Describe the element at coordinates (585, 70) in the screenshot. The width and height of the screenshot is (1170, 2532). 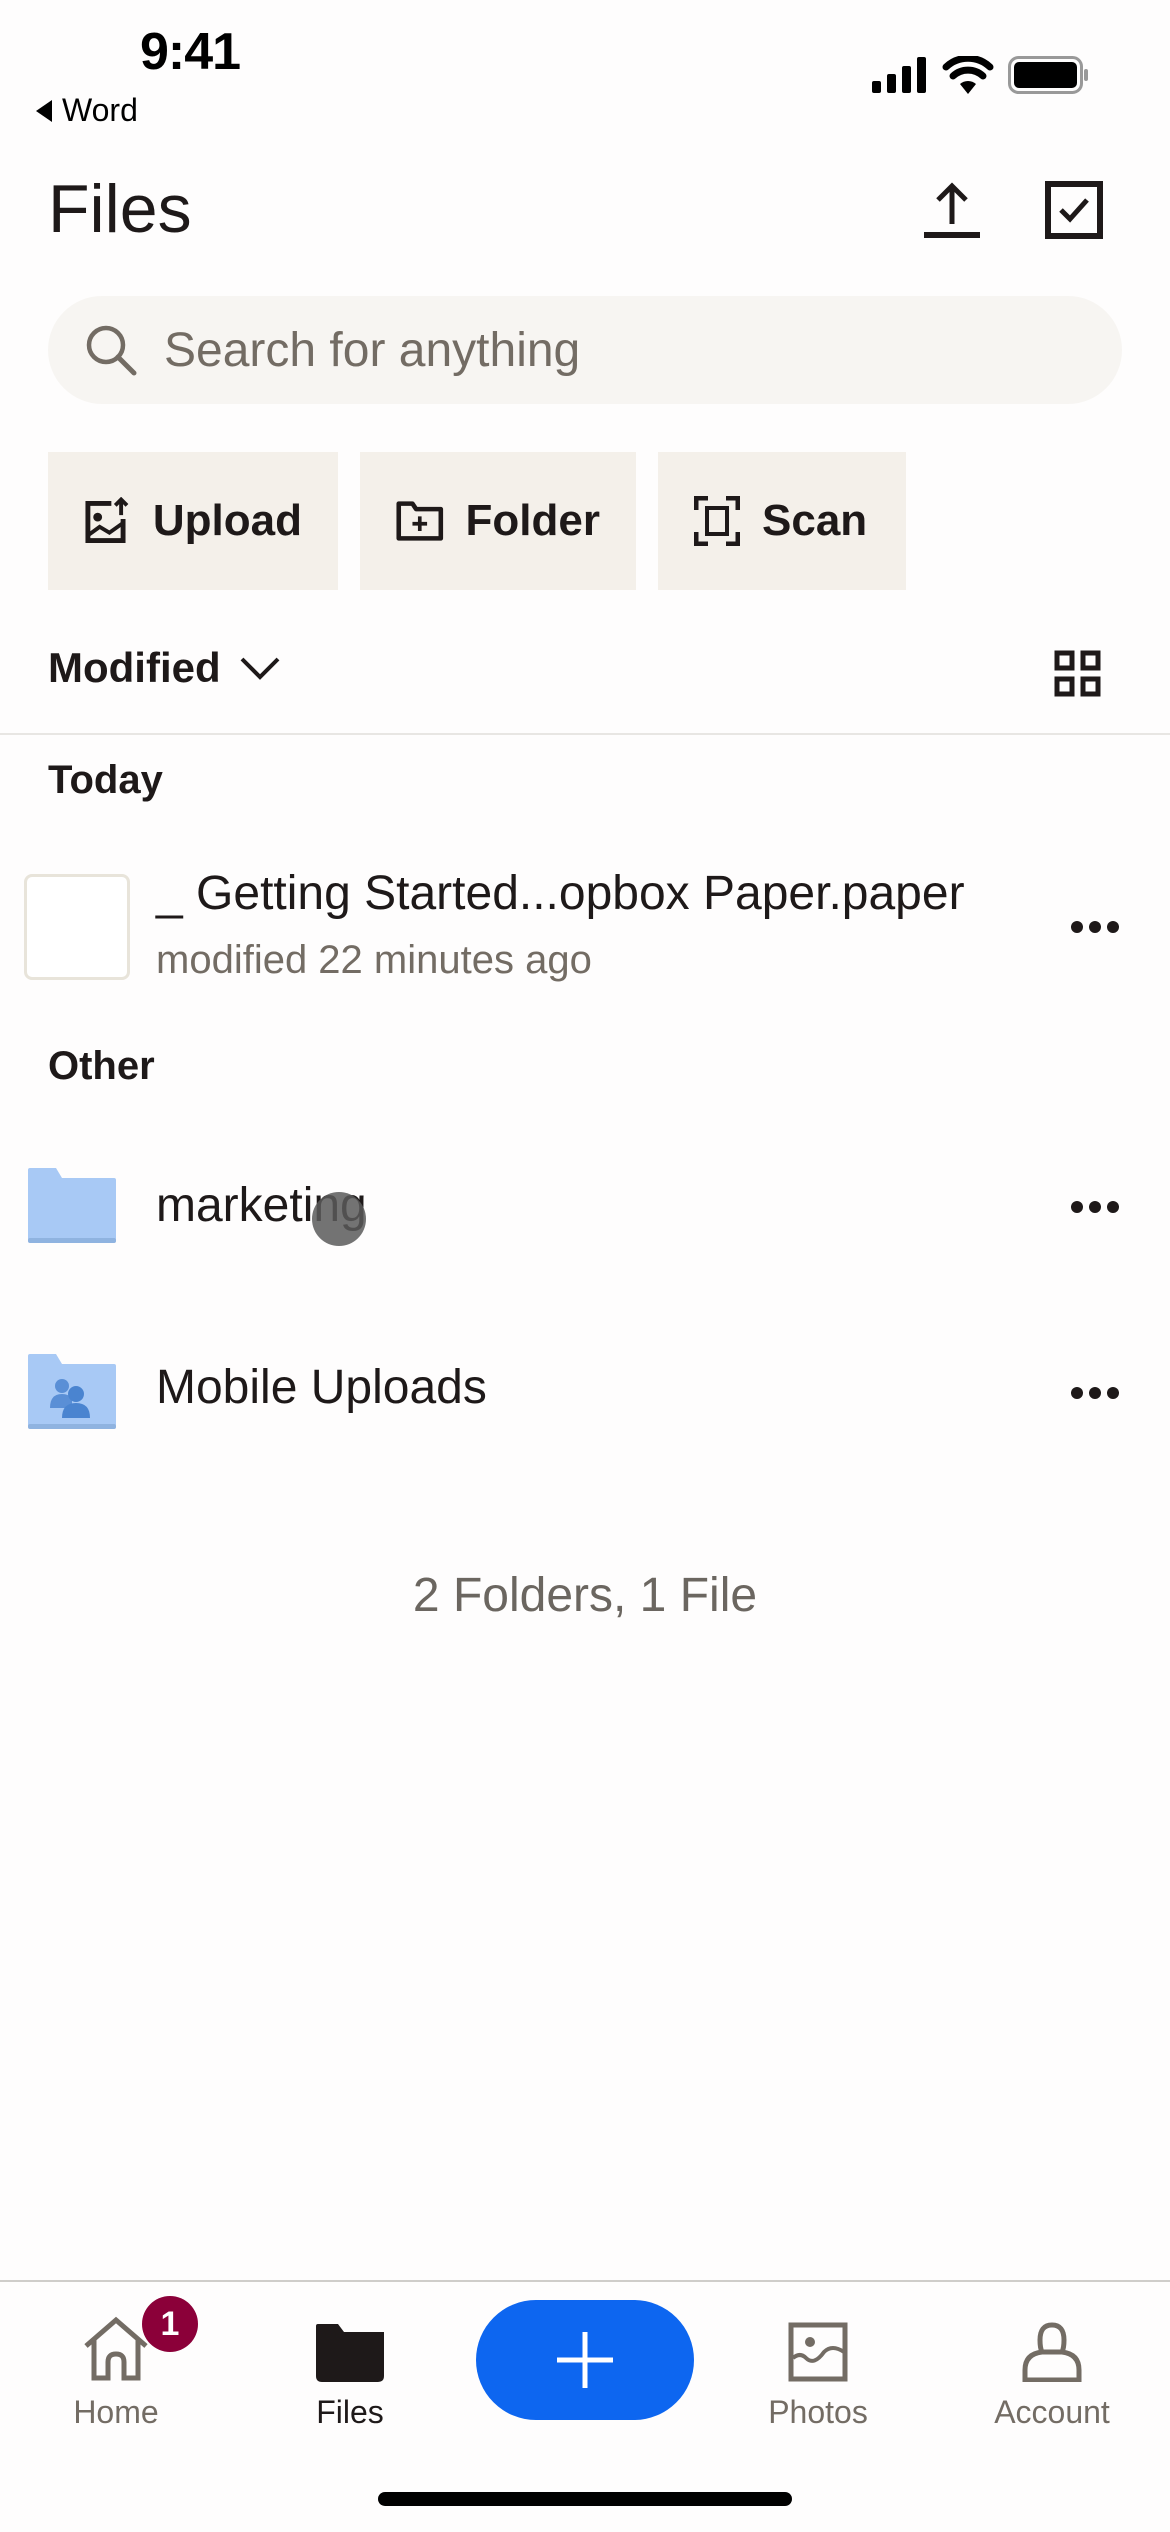
I see `status-bar: 9:41 Word` at that location.